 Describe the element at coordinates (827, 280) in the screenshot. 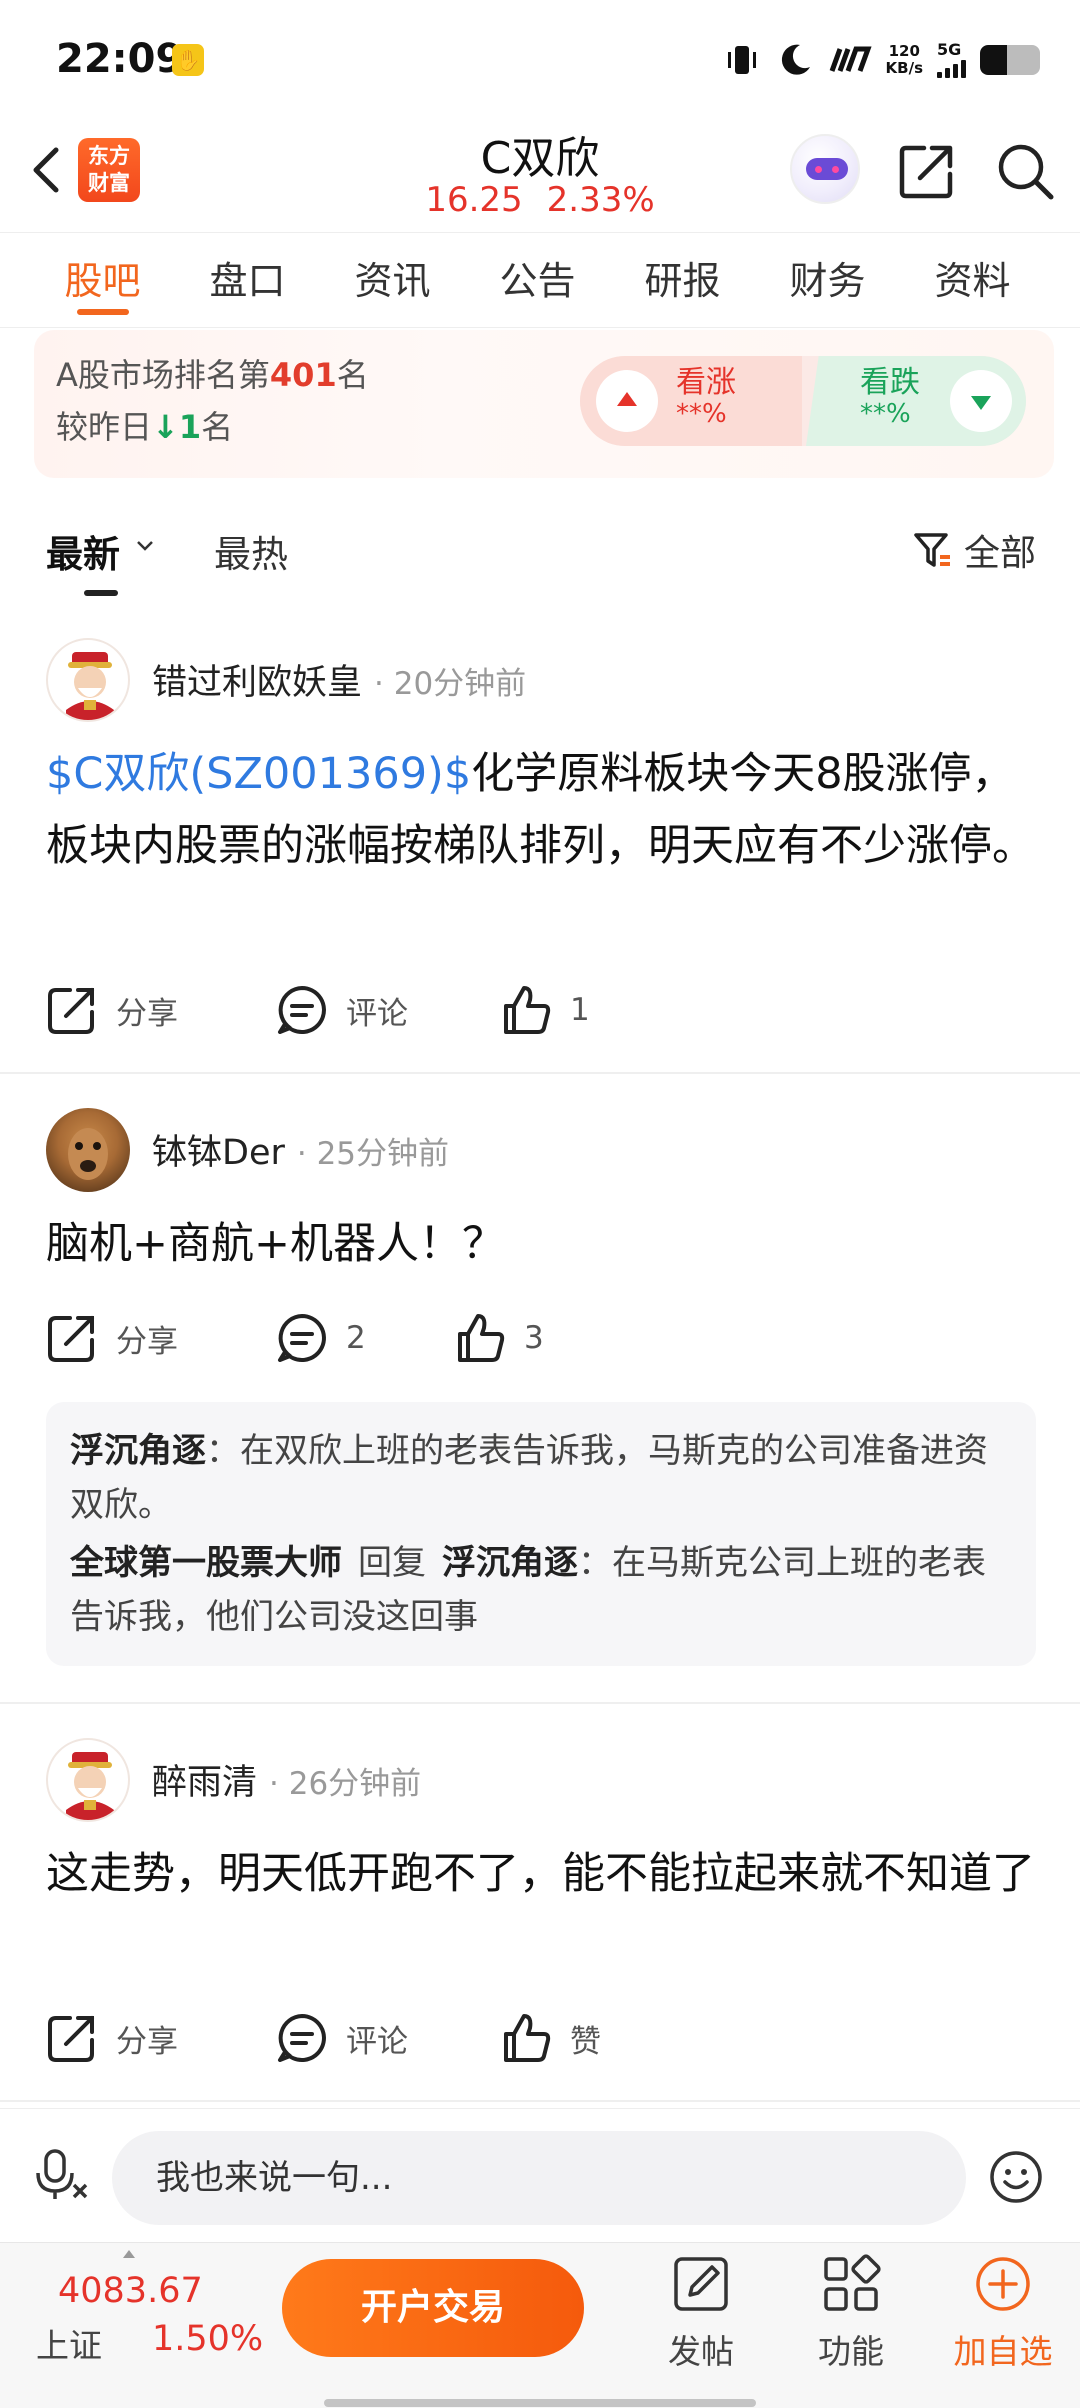

I see `tab-finance: 财务` at that location.